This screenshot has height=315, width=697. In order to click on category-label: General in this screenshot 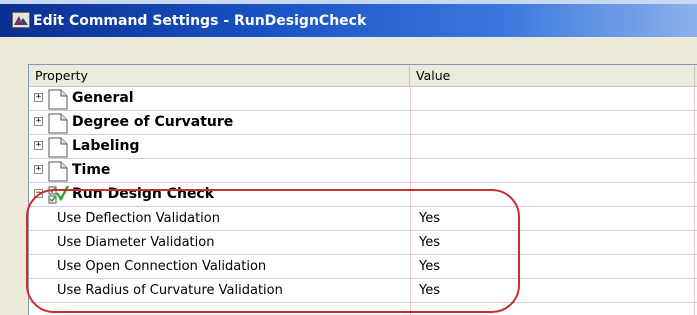, I will do `click(103, 98)`.